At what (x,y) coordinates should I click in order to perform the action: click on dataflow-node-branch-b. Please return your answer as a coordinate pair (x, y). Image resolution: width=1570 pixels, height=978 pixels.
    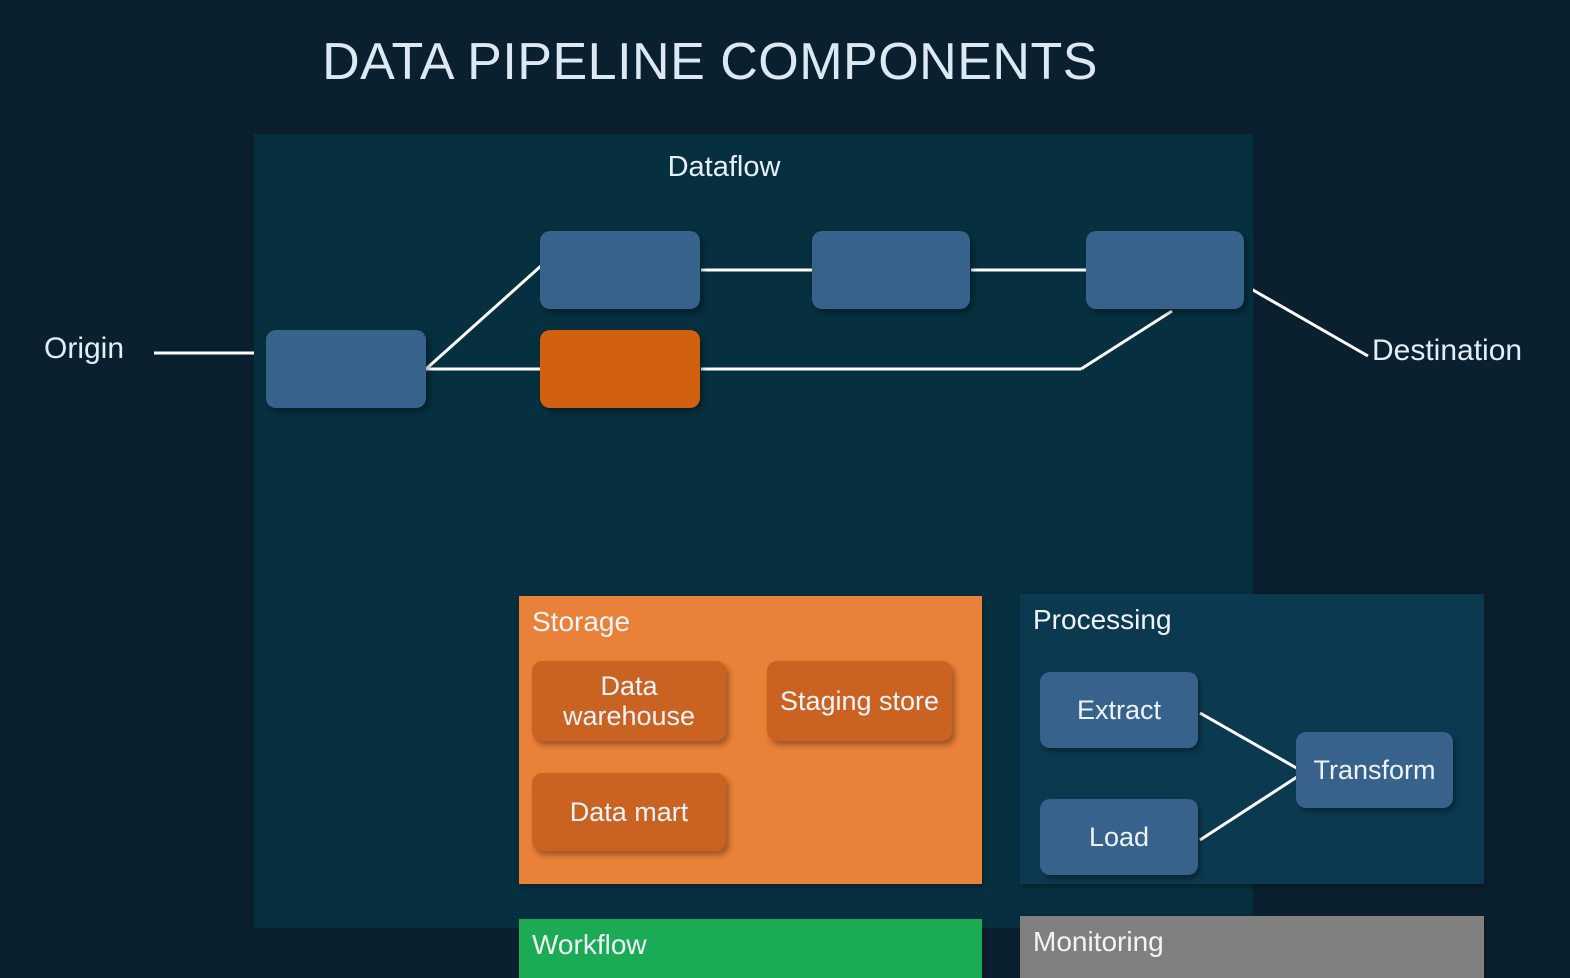
    Looking at the image, I should click on (620, 369).